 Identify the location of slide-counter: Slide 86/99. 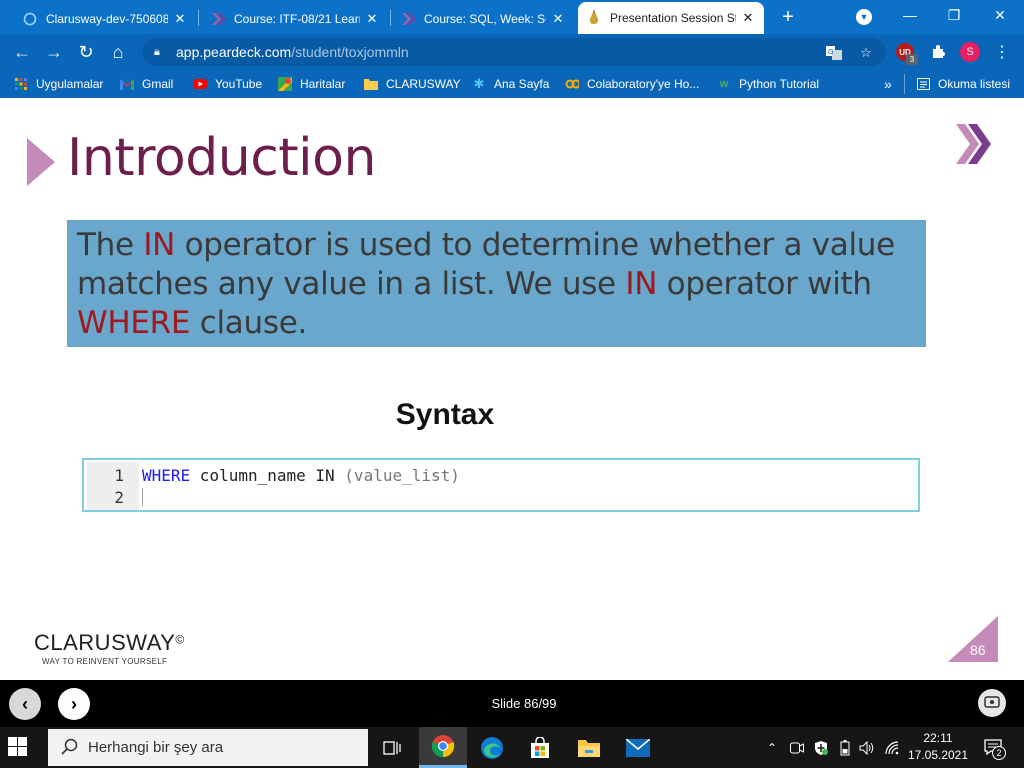
(524, 703).